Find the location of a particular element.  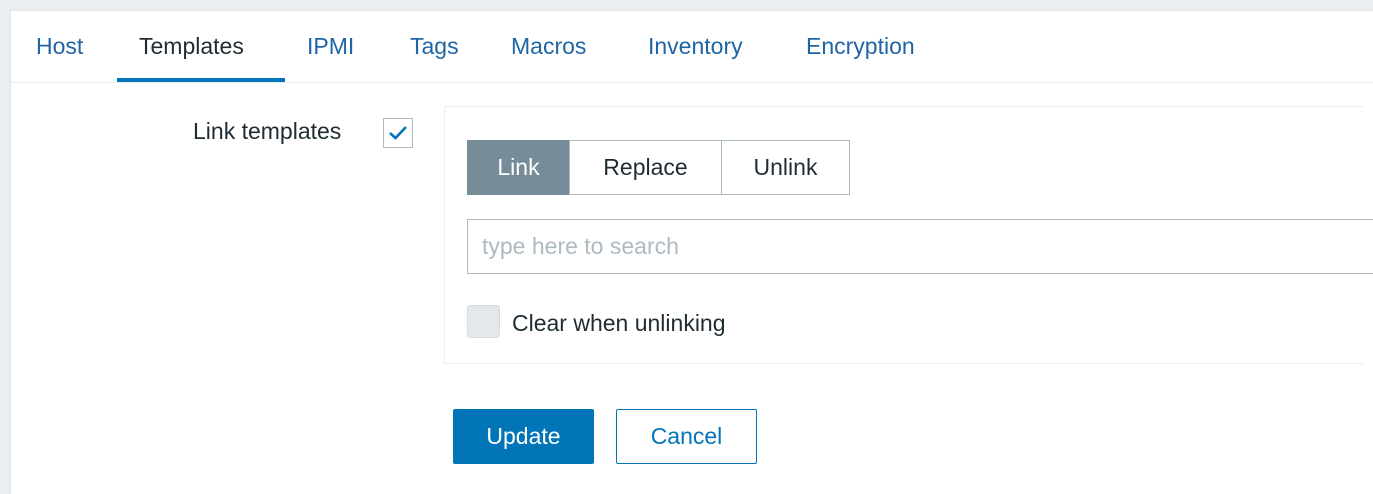

tab-inventory: Inventory is located at coordinates (695, 46).